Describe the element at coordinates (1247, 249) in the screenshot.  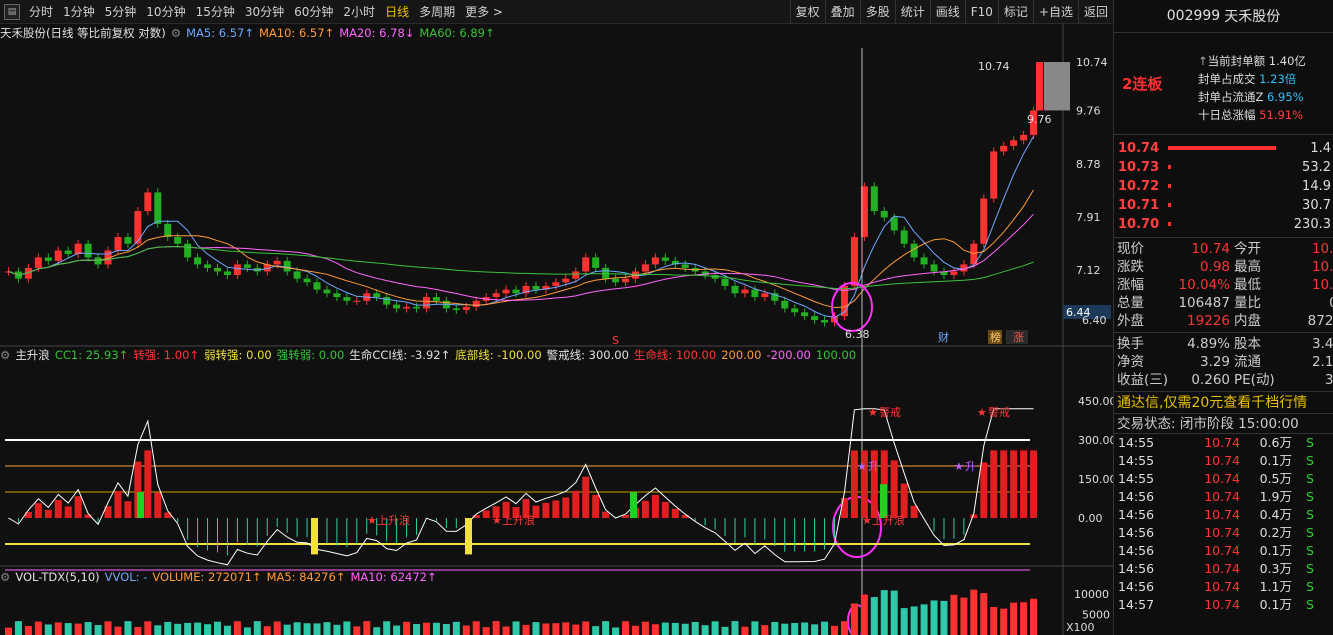
I see `quote-key2: 今开` at that location.